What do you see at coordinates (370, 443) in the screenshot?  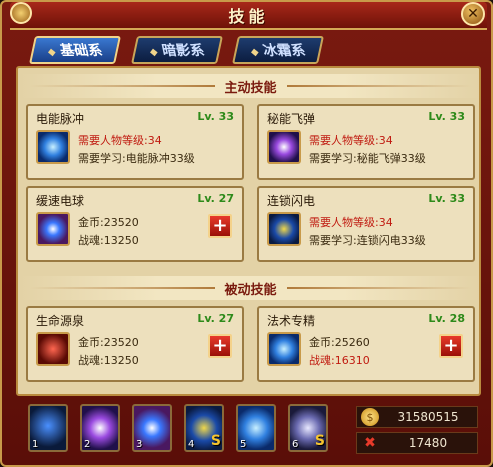 I see `soul-icon: ✖` at bounding box center [370, 443].